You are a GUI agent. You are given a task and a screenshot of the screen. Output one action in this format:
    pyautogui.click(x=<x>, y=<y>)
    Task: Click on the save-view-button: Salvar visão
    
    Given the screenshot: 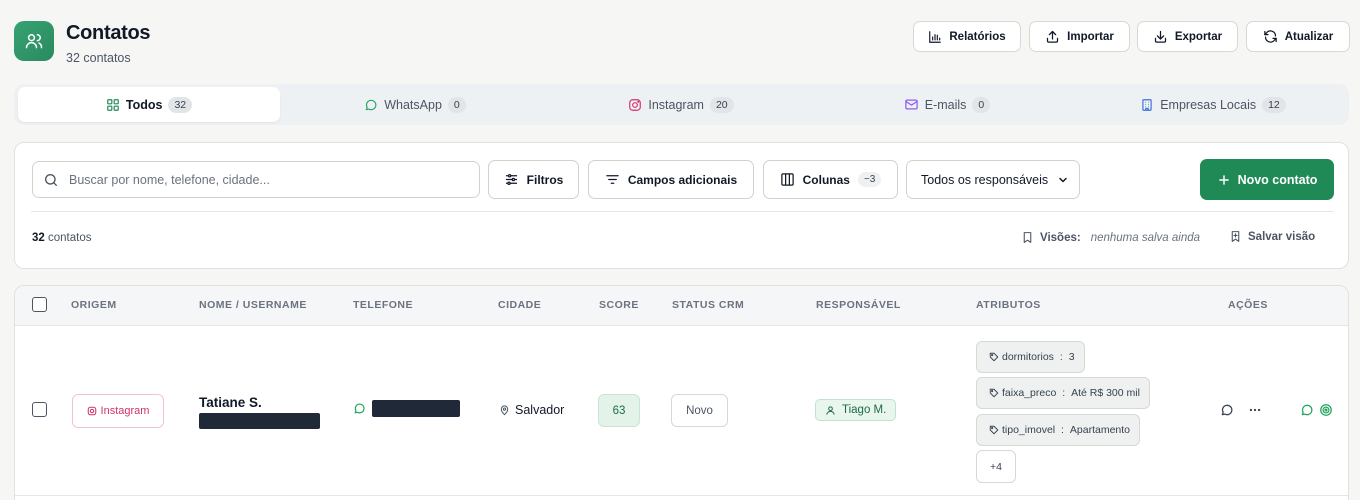 What is the action you would take?
    pyautogui.click(x=1272, y=236)
    